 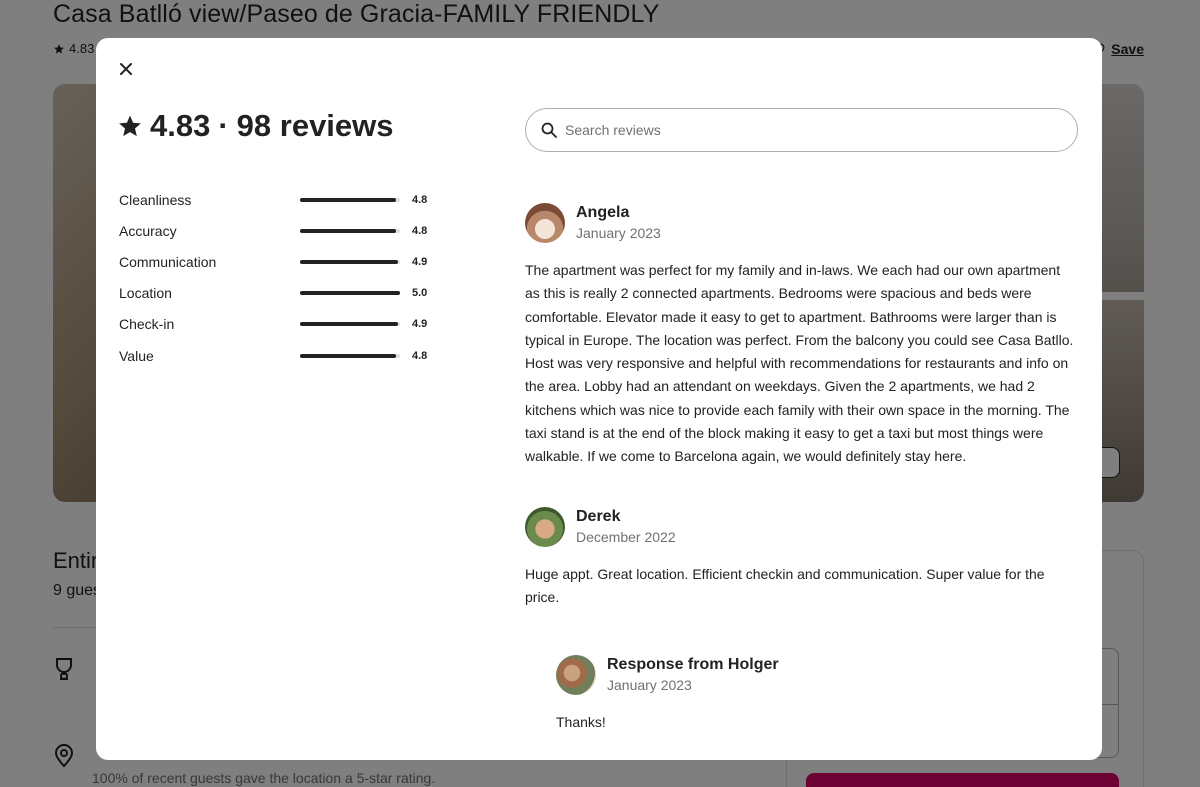 What do you see at coordinates (801, 527) in the screenshot?
I see `review-header: Derek December 2022` at bounding box center [801, 527].